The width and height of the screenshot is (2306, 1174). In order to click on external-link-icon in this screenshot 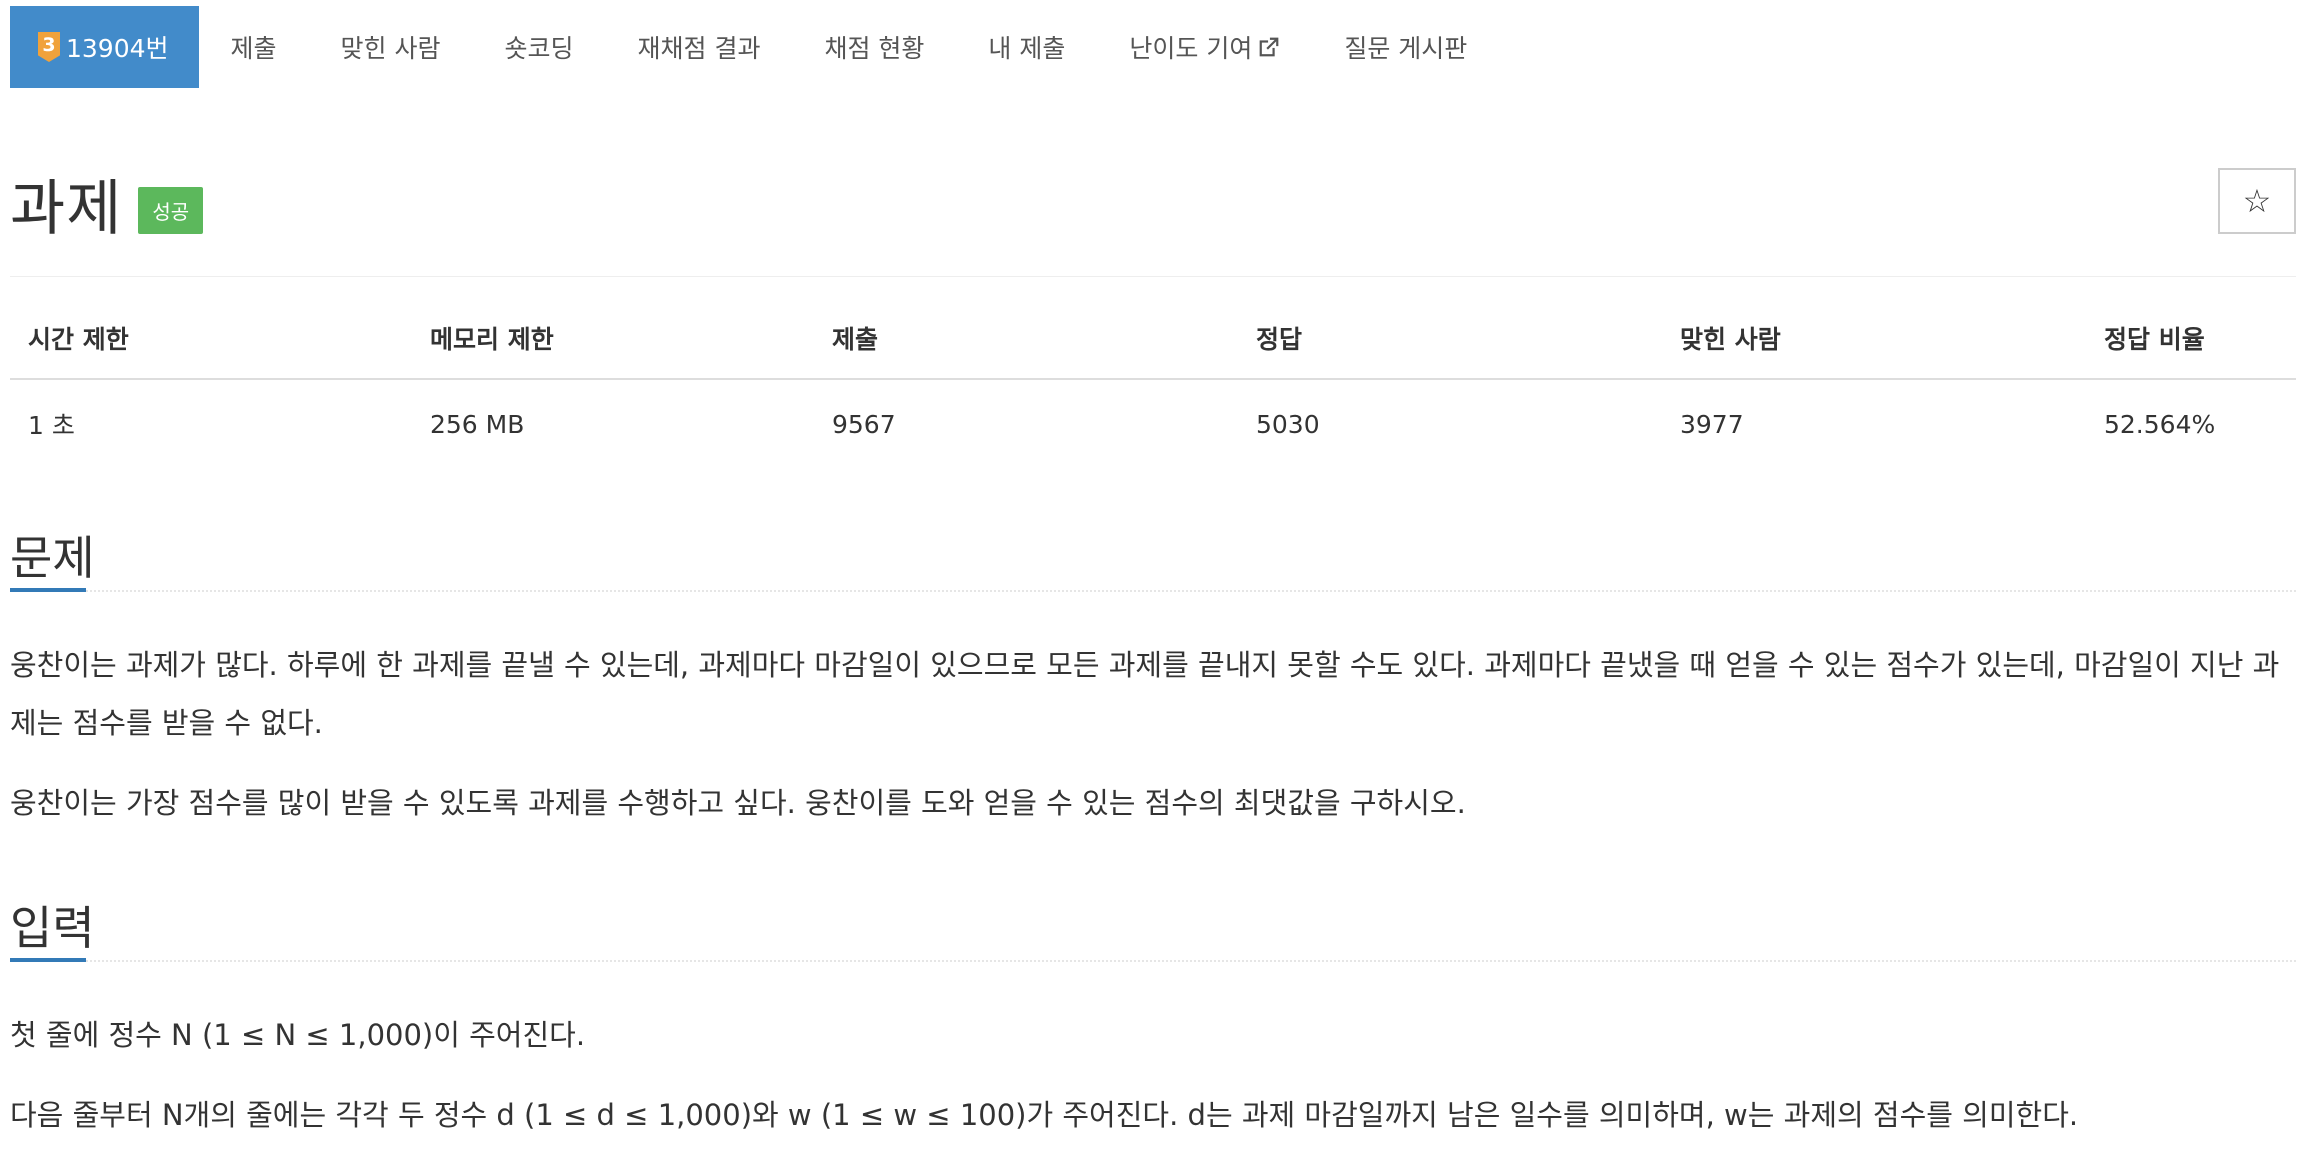, I will do `click(1269, 47)`.